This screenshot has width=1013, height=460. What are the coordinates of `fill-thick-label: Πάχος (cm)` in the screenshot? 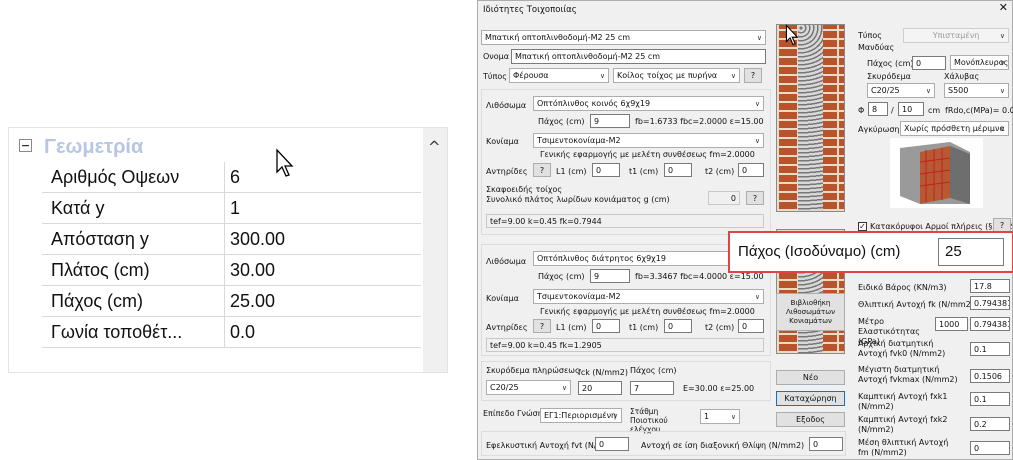 It's located at (653, 370).